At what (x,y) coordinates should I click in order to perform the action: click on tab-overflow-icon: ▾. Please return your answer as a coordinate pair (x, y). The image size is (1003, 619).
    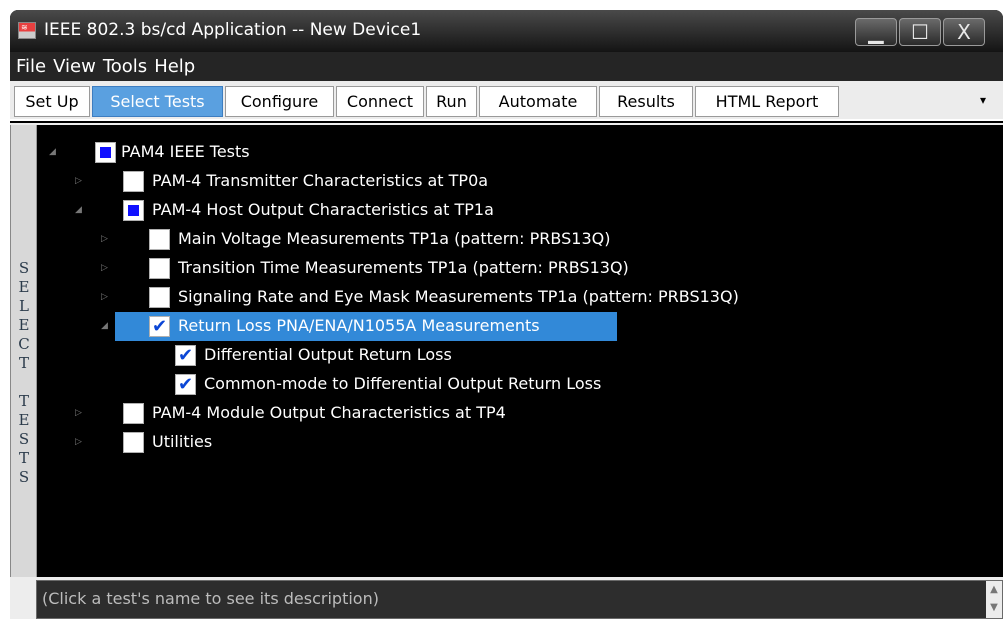
    Looking at the image, I should click on (983, 100).